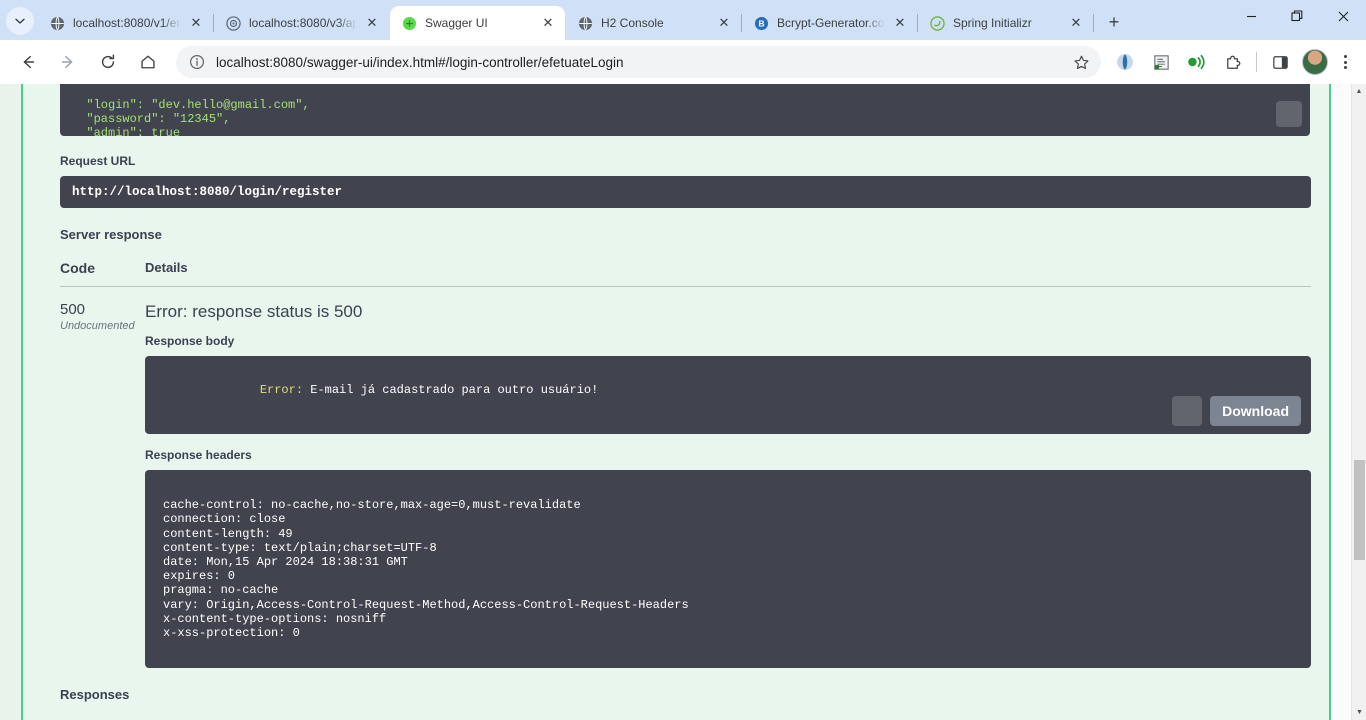 The height and width of the screenshot is (720, 1366). Describe the element at coordinates (98, 161) in the screenshot. I see `request-url-label: Request URL` at that location.